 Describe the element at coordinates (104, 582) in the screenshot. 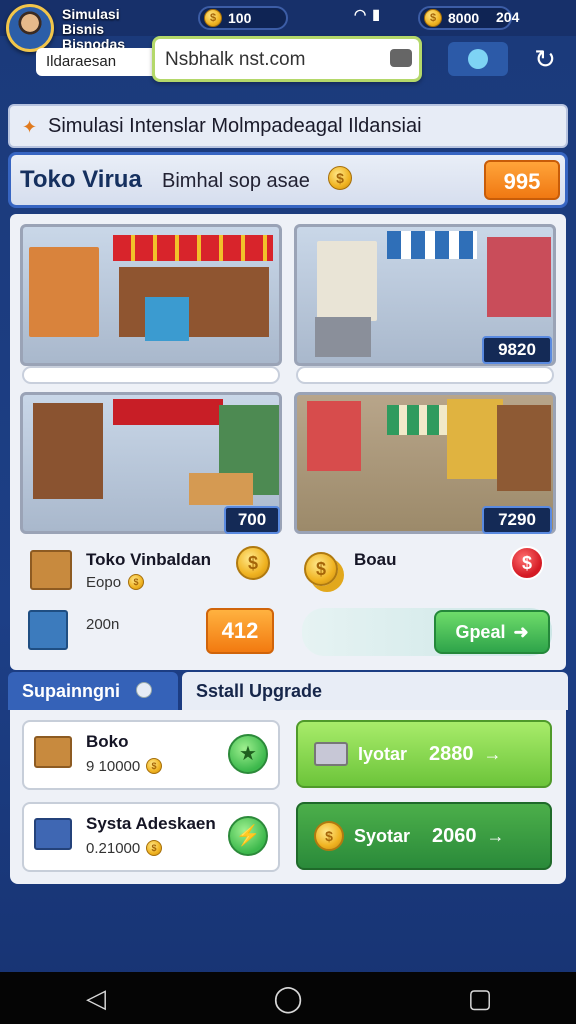

I see `item-sub: Eopo` at that location.